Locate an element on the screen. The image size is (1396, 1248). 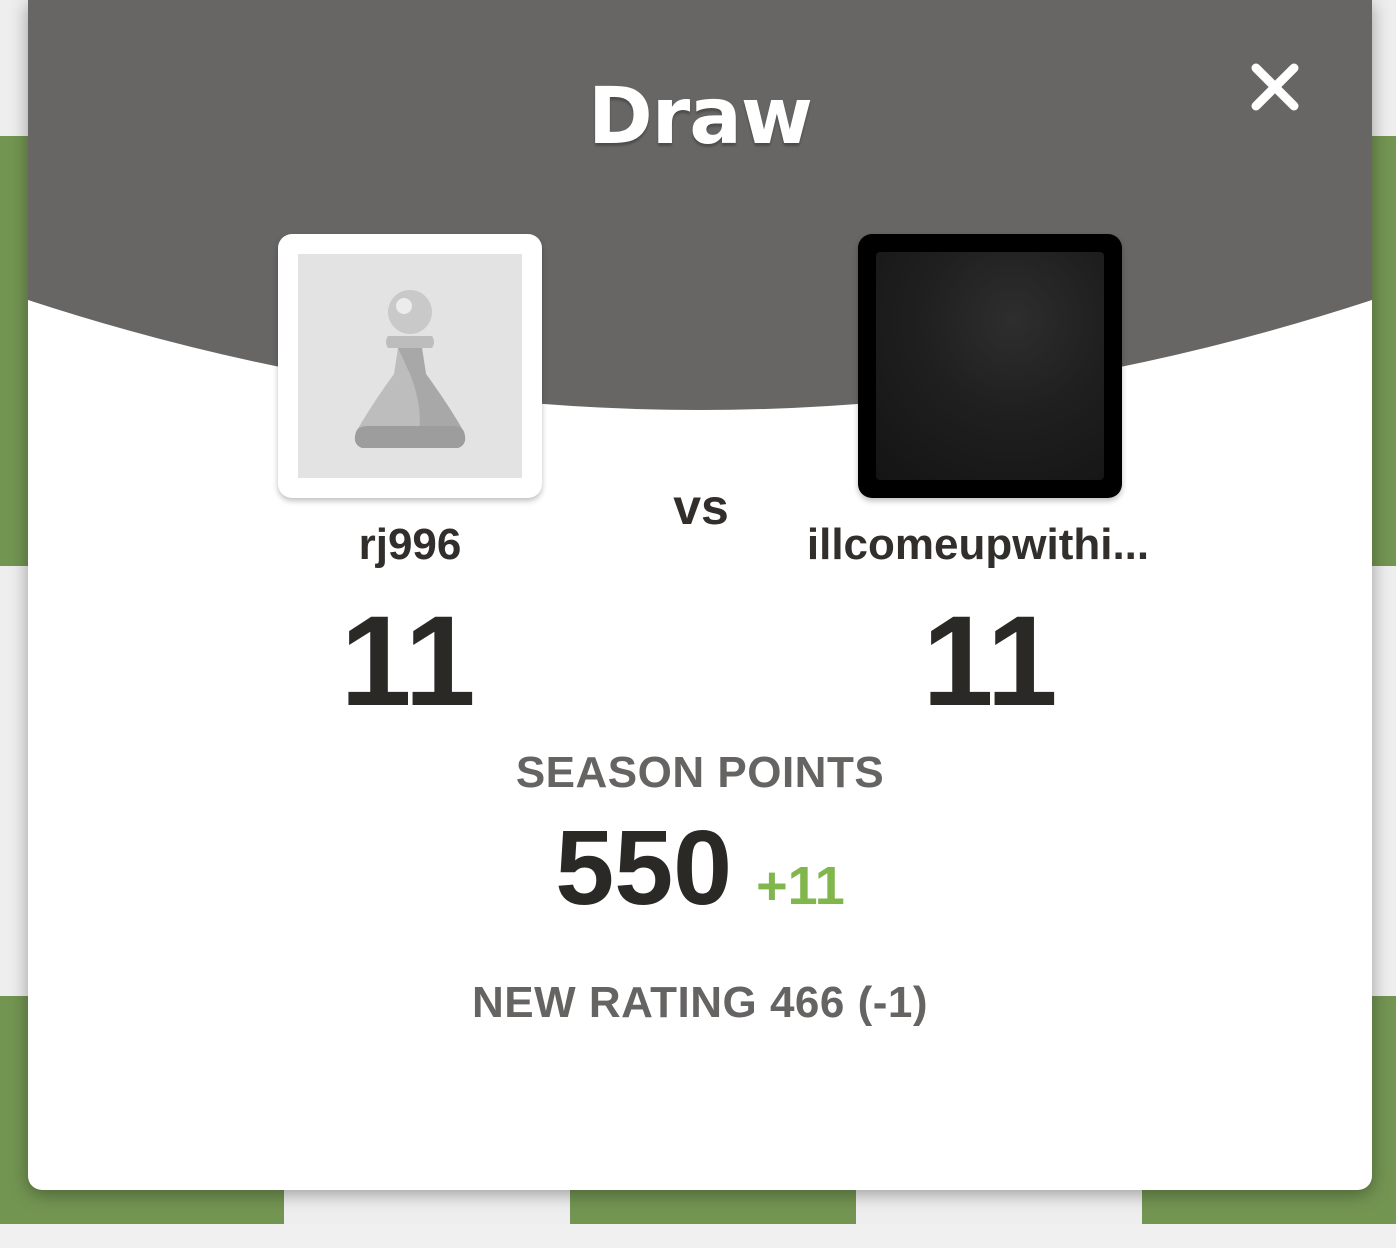
close-button is located at coordinates (1275, 87).